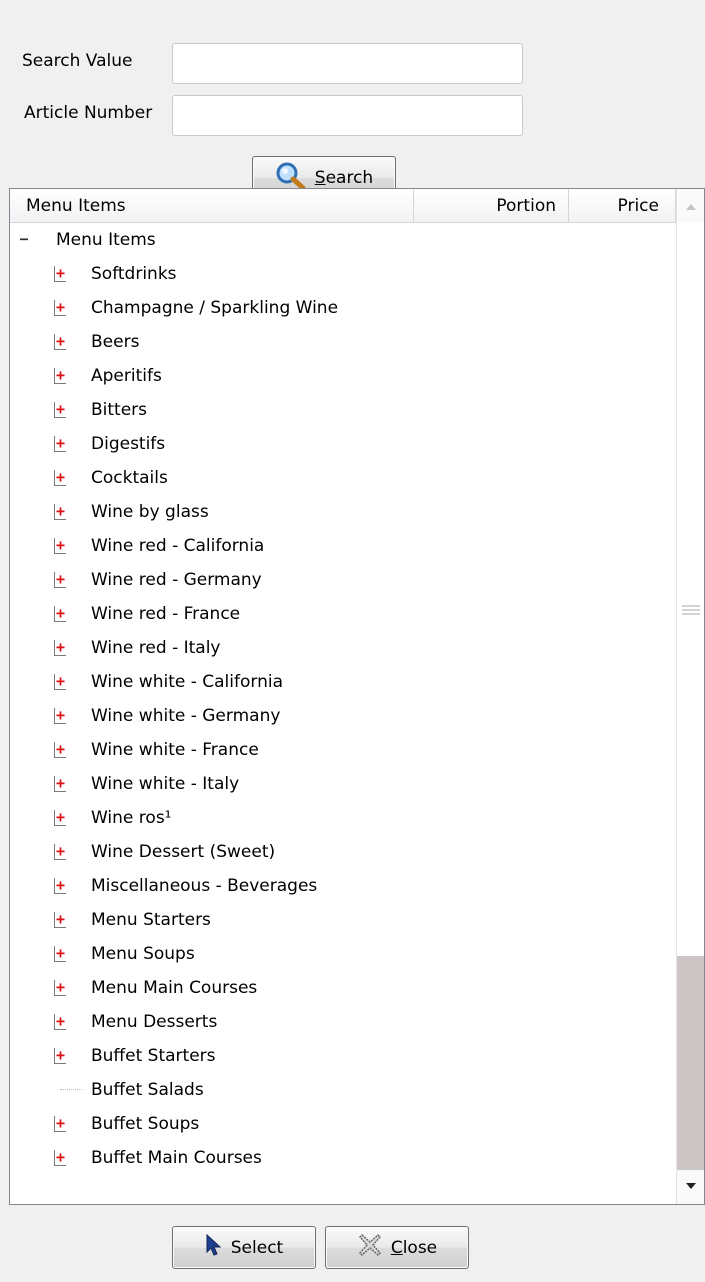  What do you see at coordinates (186, 716) in the screenshot?
I see `tree-item-label: Wine white - Germany` at bounding box center [186, 716].